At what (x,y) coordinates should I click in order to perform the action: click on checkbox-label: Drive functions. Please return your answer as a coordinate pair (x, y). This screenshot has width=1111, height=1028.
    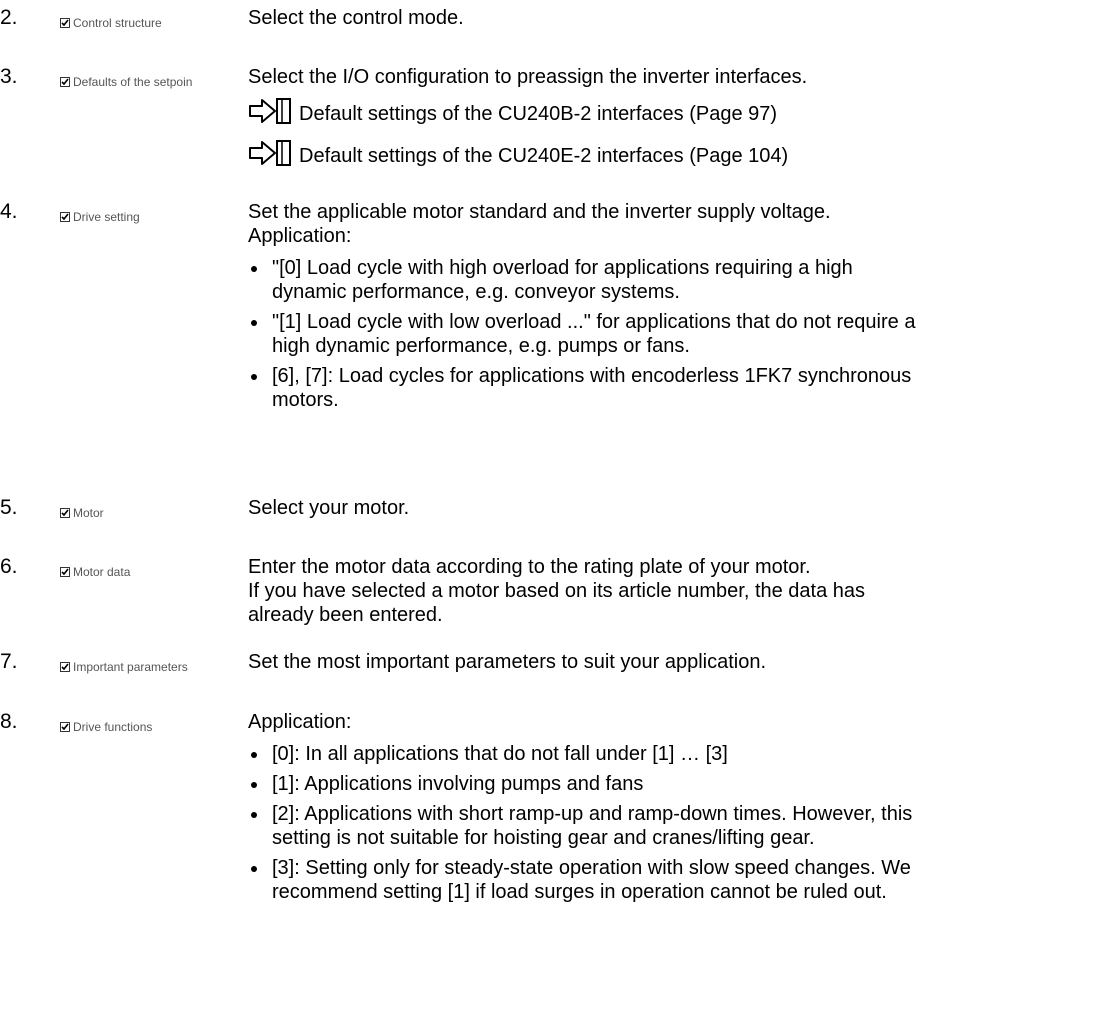
    Looking at the image, I should click on (113, 727).